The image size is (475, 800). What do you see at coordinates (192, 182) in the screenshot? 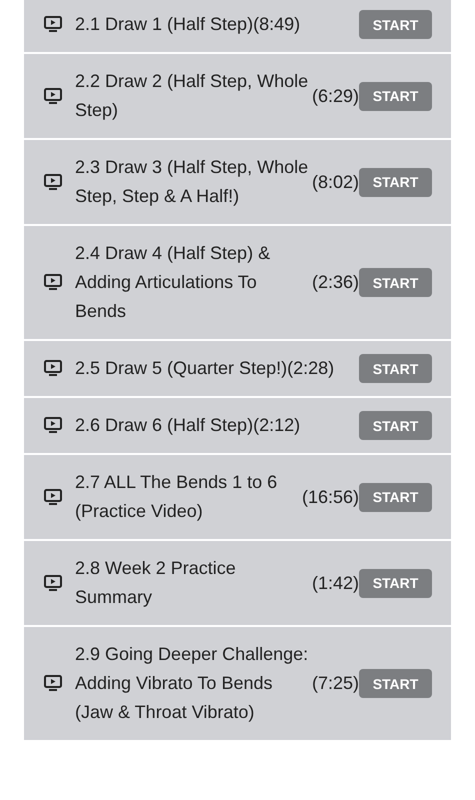
I see `lesson-title: 2.3 Draw 3 (Half Step, Whole Step, Step & A Half!)` at bounding box center [192, 182].